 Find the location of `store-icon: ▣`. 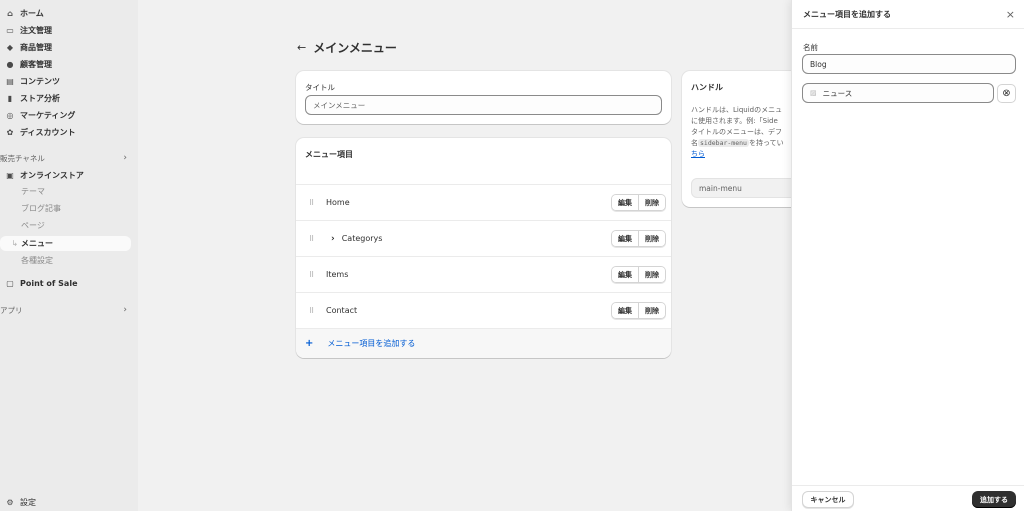

store-icon: ▣ is located at coordinates (10, 175).